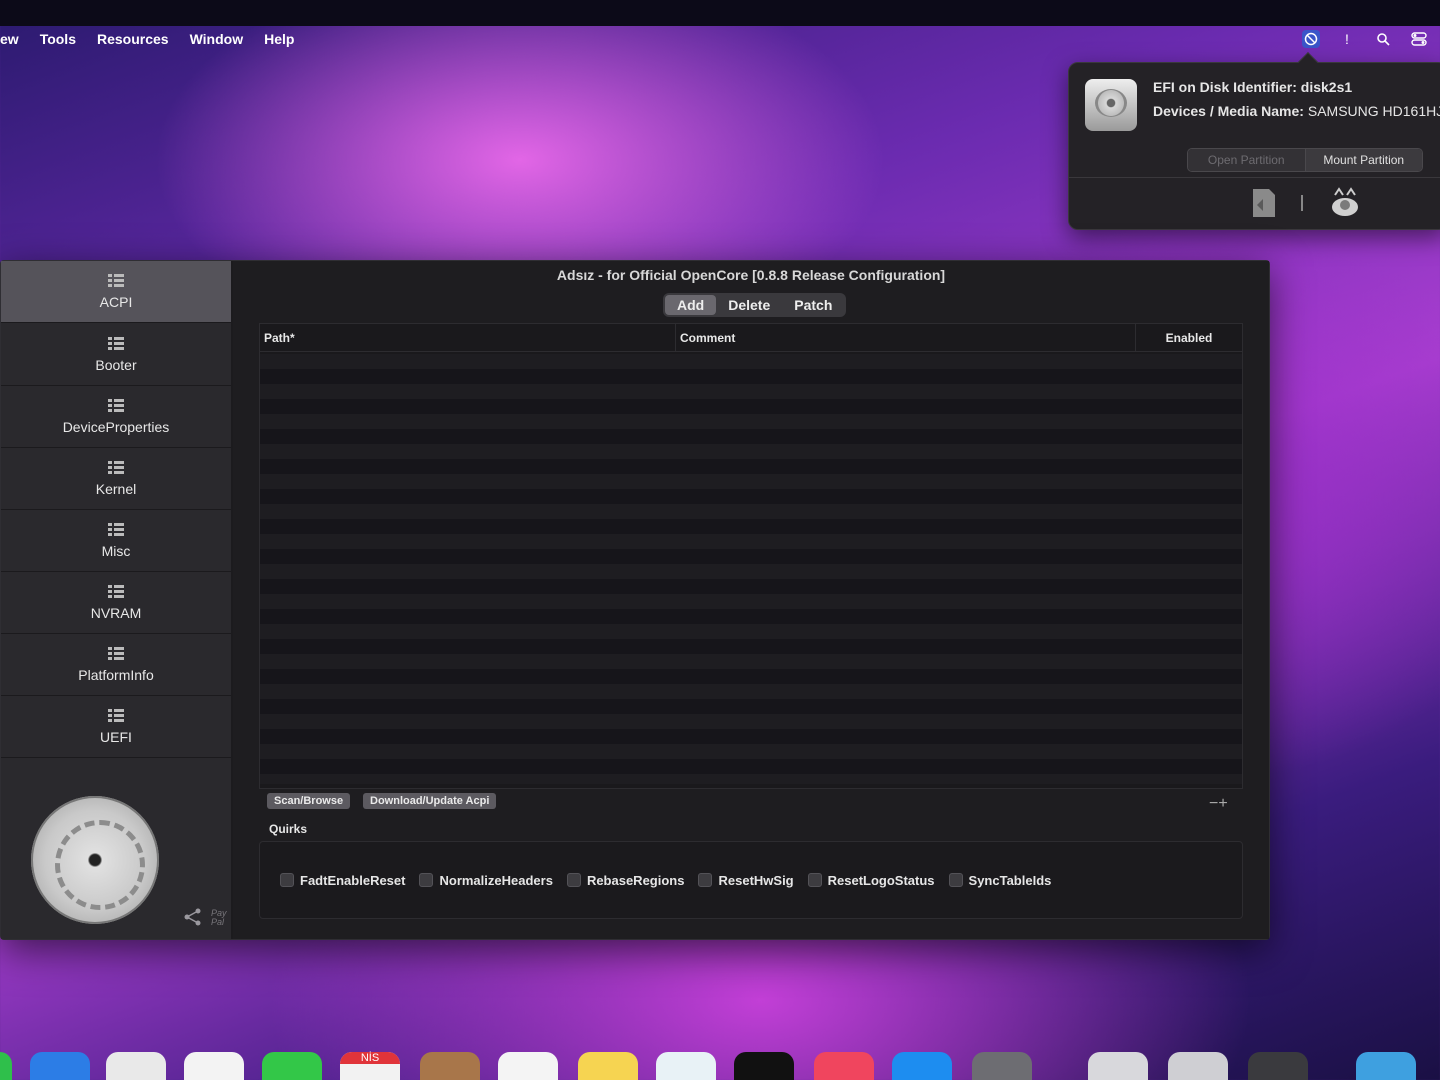 The image size is (1440, 1080). Describe the element at coordinates (844, 1066) in the screenshot. I see `music-icon` at that location.